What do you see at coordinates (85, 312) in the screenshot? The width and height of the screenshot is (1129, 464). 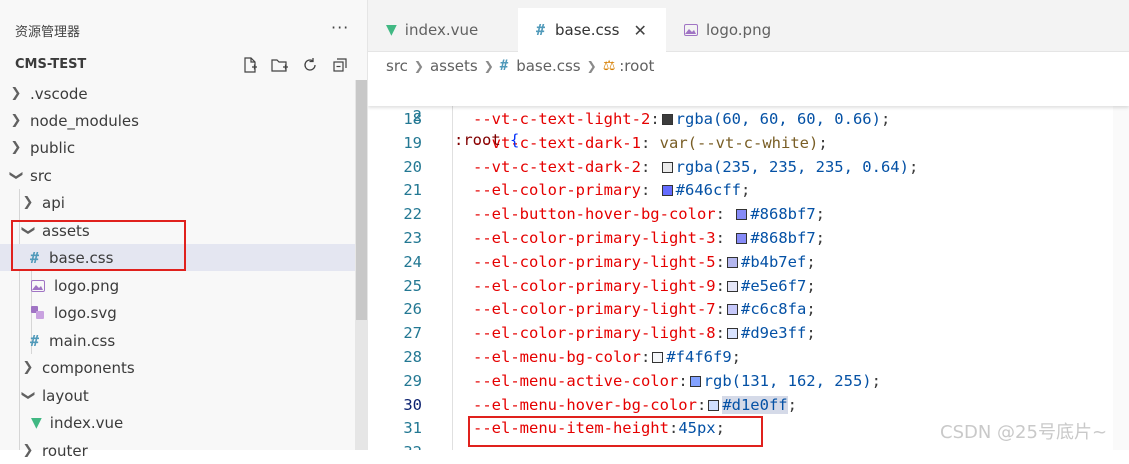 I see `tree-item-label: logo.svg` at bounding box center [85, 312].